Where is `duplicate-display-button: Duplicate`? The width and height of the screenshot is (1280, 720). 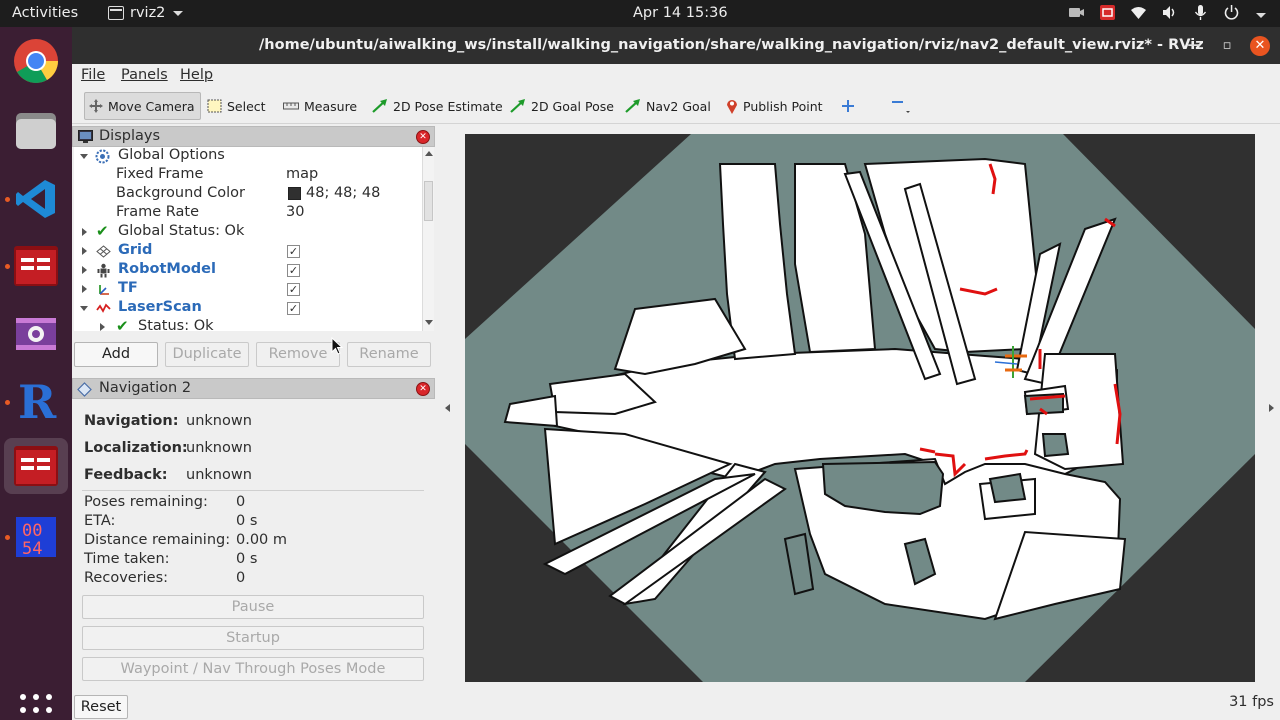
duplicate-display-button: Duplicate is located at coordinates (207, 354).